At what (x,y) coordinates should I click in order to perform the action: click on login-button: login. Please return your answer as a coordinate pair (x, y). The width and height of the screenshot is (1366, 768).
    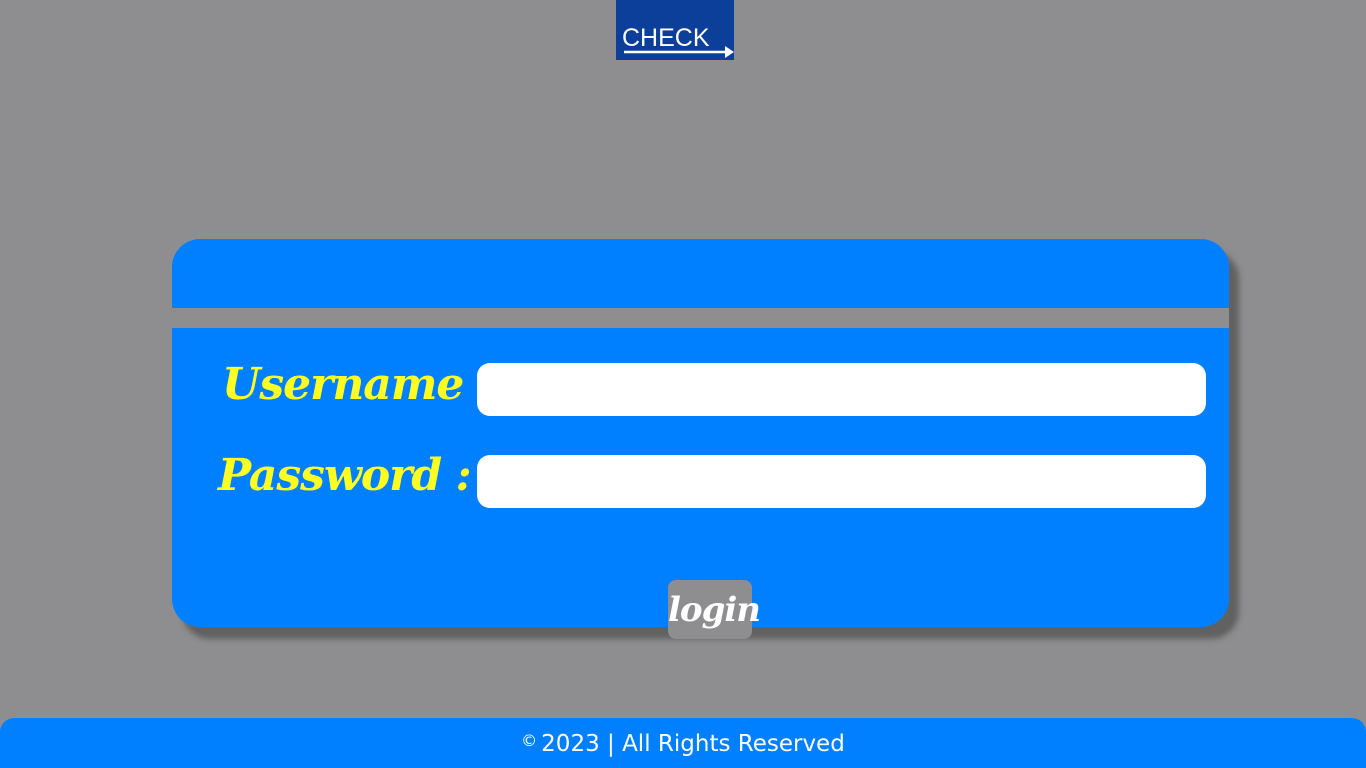
    Looking at the image, I should click on (714, 609).